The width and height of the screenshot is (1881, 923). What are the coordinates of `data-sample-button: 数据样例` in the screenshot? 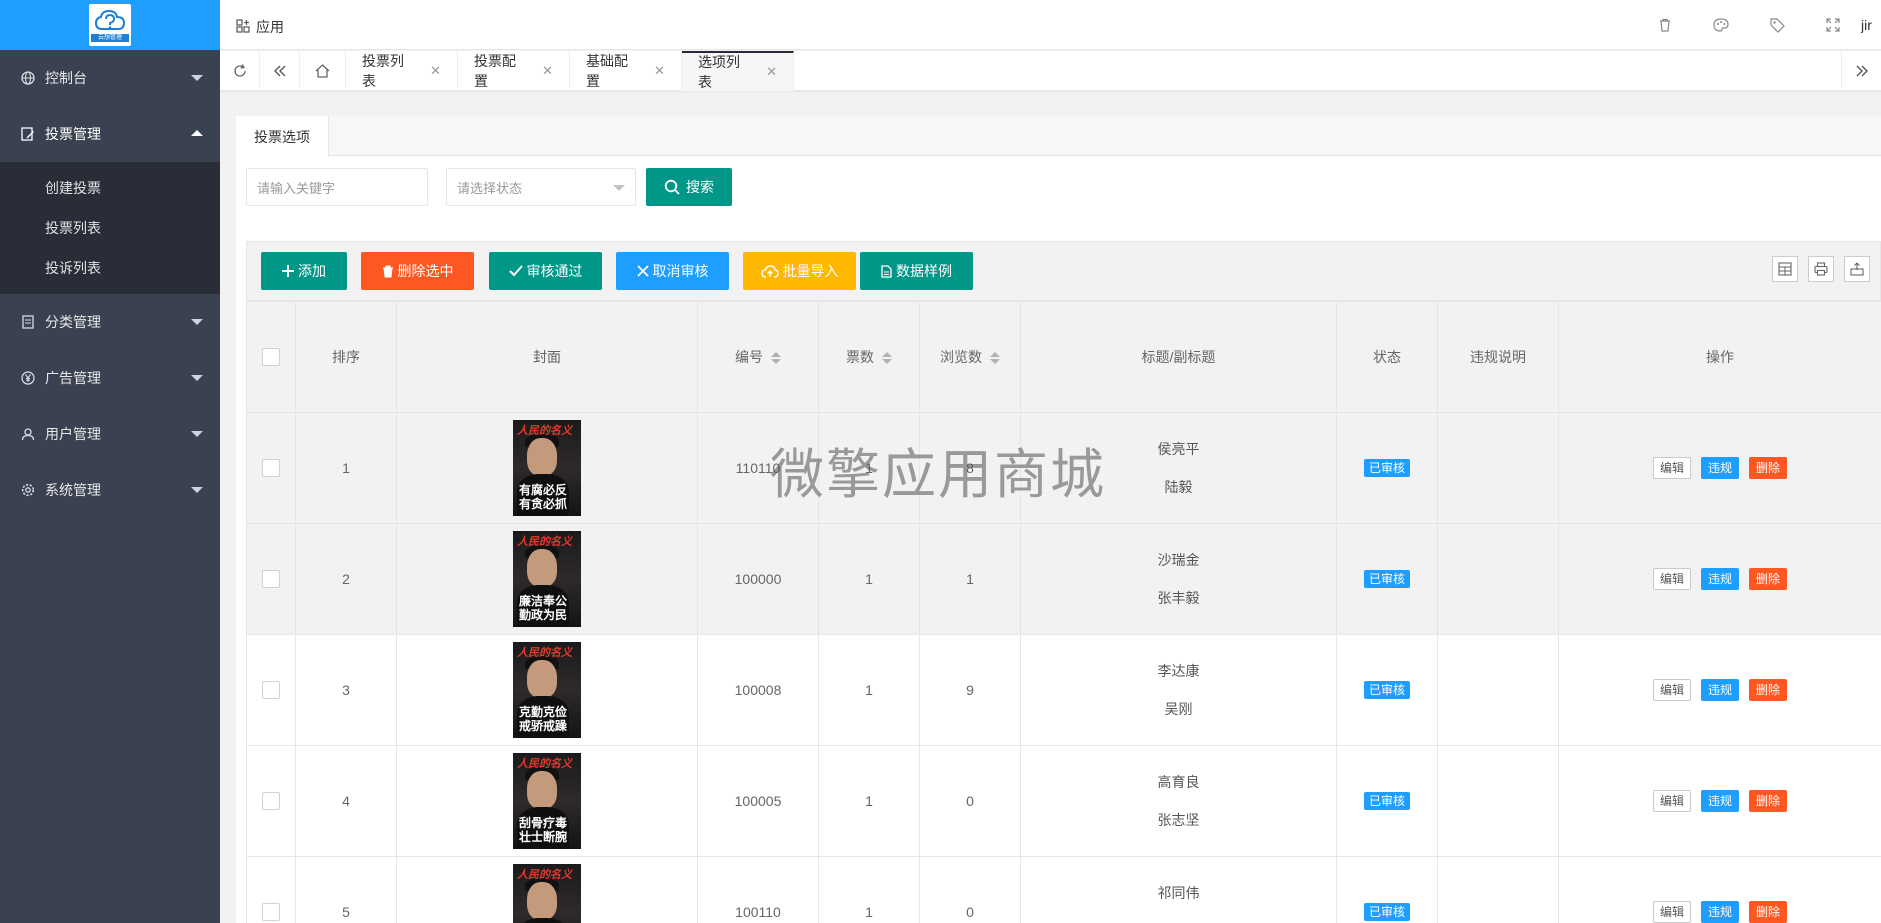 It's located at (916, 271).